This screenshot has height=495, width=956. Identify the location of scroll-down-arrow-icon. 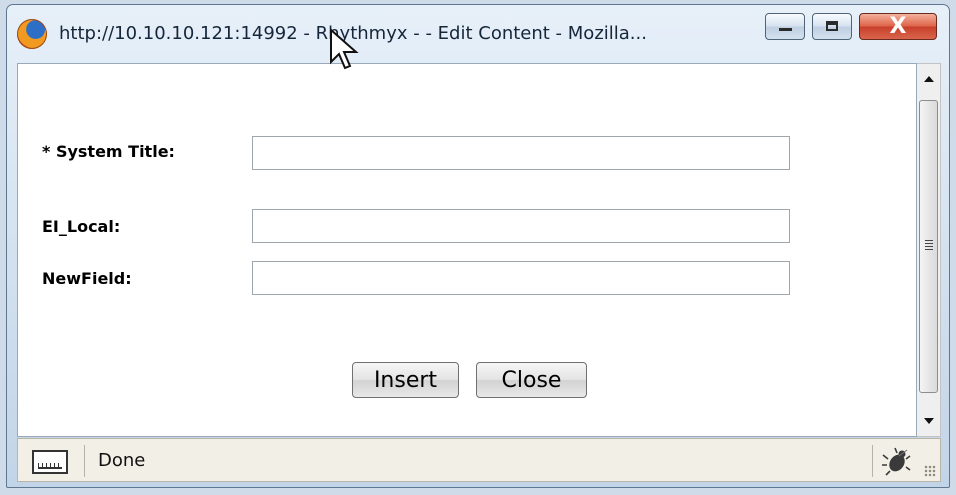
(928, 421).